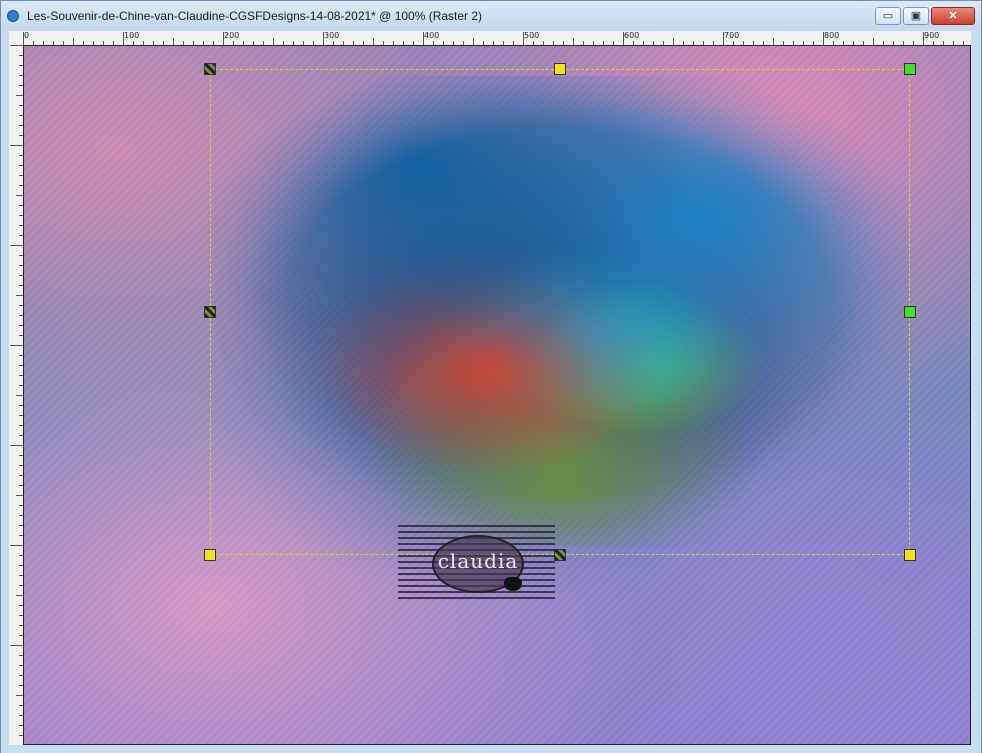 Image resolution: width=982 pixels, height=753 pixels. What do you see at coordinates (513, 584) in the screenshot?
I see `leaf-icon` at bounding box center [513, 584].